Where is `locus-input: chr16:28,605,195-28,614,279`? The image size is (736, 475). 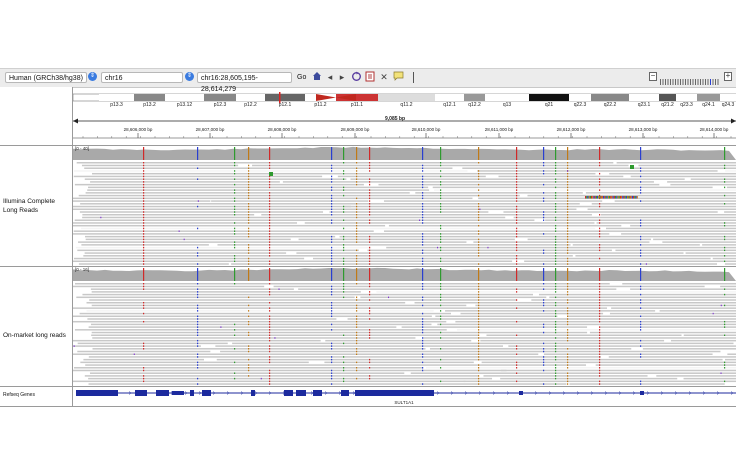 locus-input: chr16:28,605,195-28,614,279 is located at coordinates (244, 82).